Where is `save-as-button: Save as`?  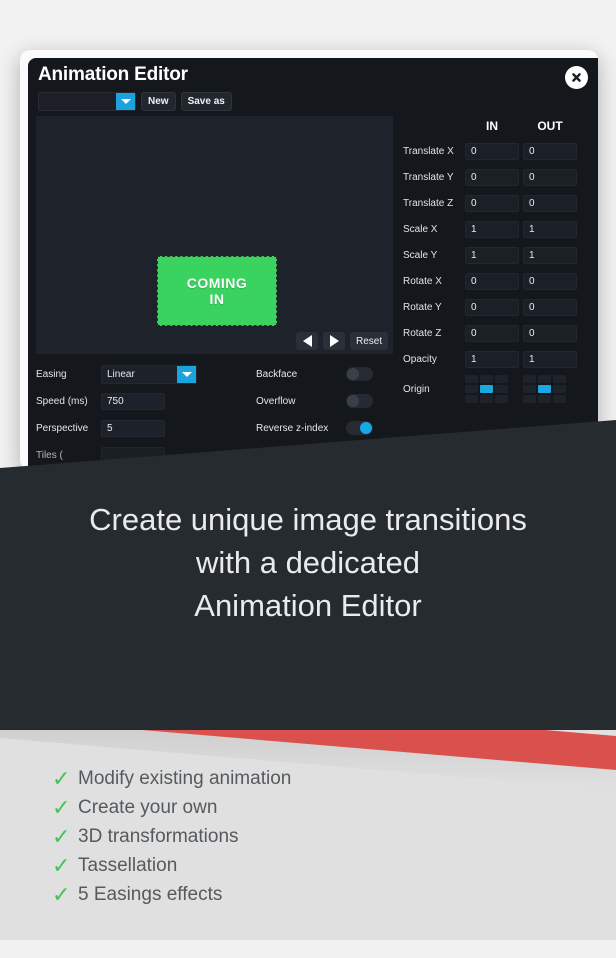 save-as-button: Save as is located at coordinates (206, 101).